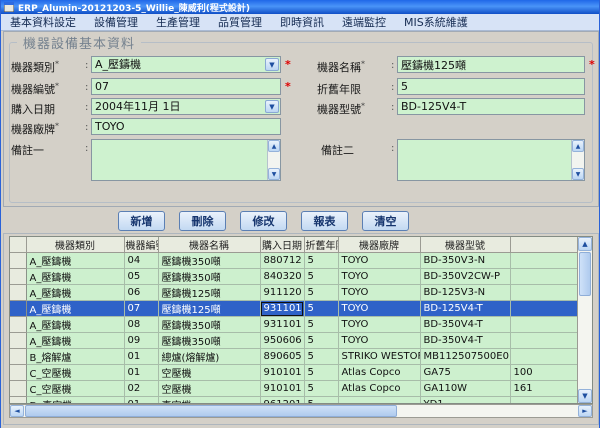 The width and height of the screenshot is (600, 428). Describe the element at coordinates (288, 86) in the screenshot. I see `required-icon: *` at that location.